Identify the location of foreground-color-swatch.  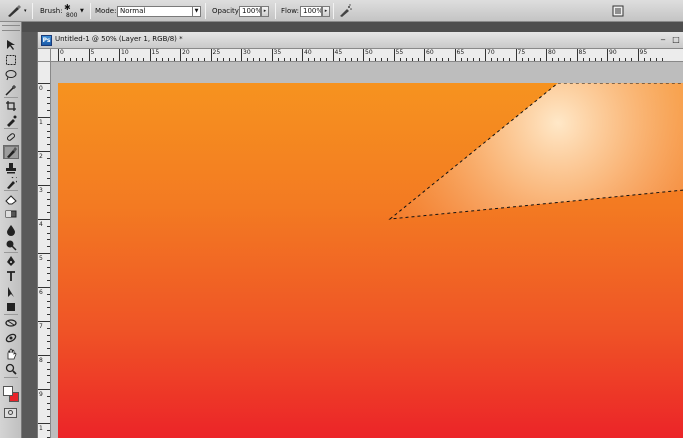
(8, 391).